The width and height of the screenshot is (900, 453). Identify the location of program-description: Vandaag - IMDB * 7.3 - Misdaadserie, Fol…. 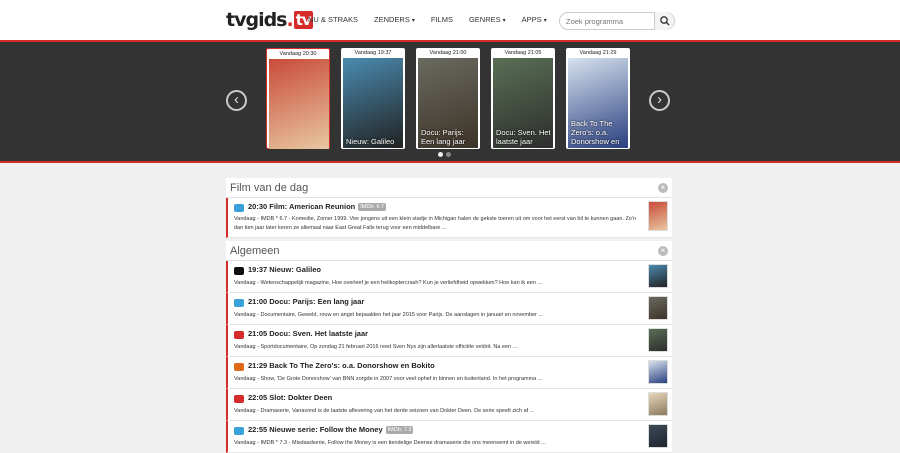
(439, 443).